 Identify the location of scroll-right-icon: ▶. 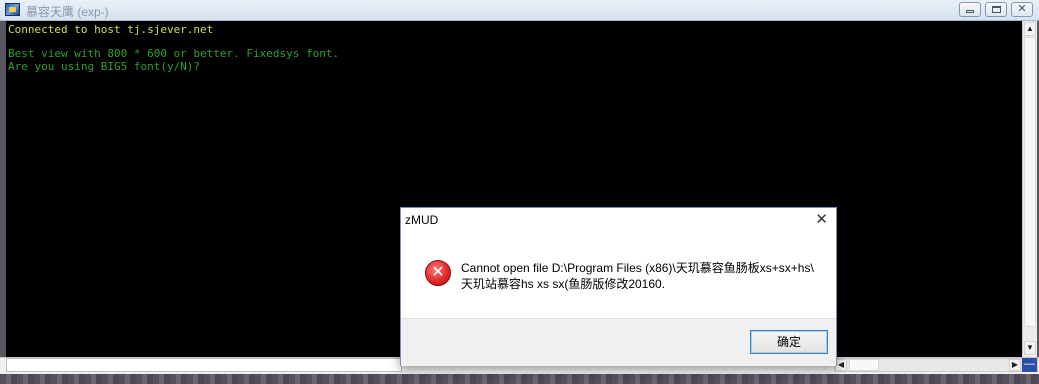
(1015, 365).